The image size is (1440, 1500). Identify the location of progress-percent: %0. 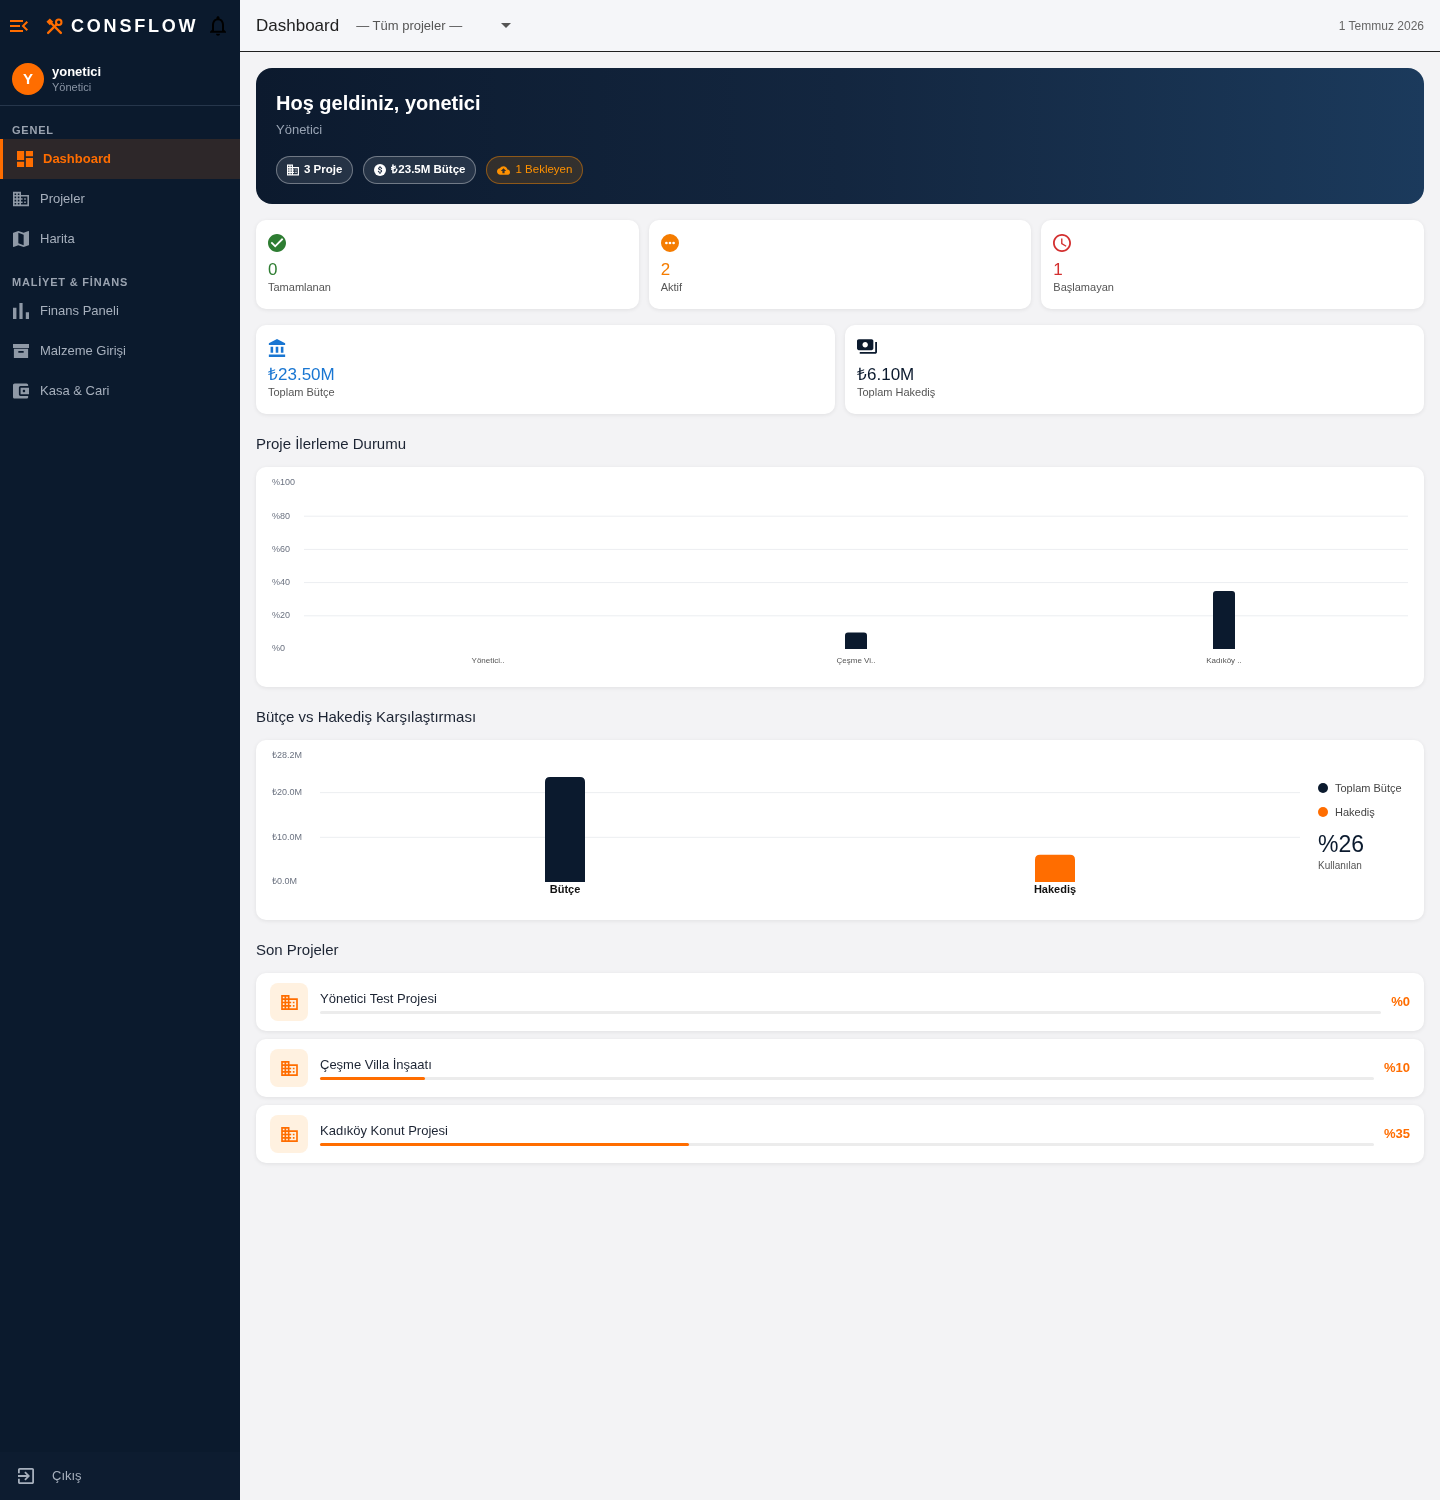
(1400, 1002).